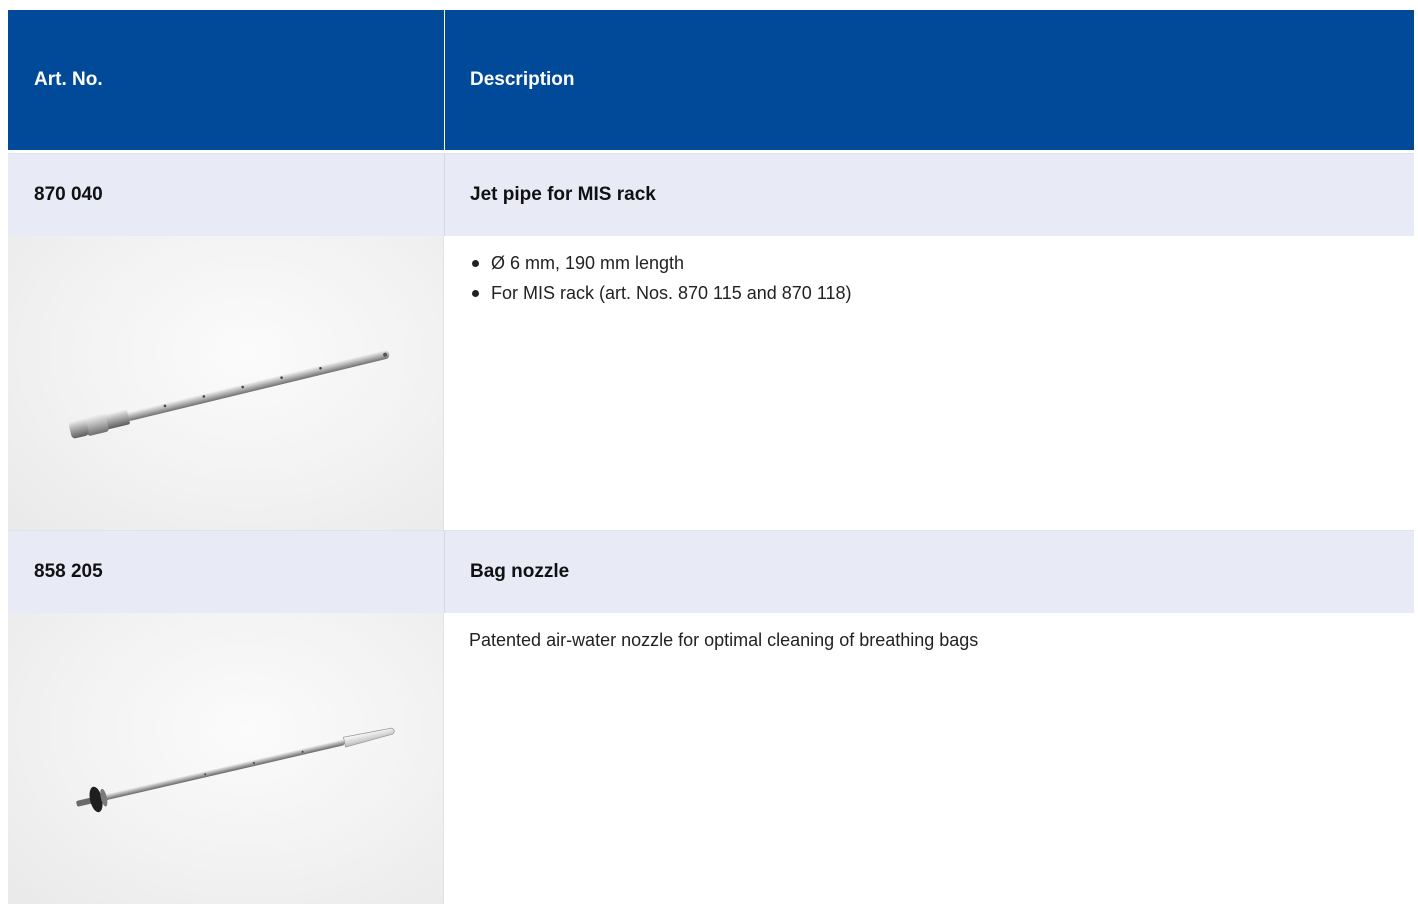 This screenshot has width=1418, height=904. Describe the element at coordinates (229, 394) in the screenshot. I see `jet-pipe-image` at that location.